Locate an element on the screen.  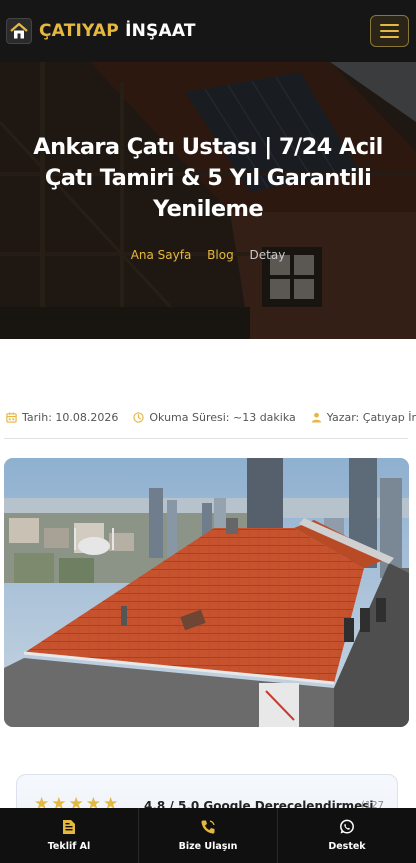
brand-name-part1: ÇATIYAP is located at coordinates (79, 31).